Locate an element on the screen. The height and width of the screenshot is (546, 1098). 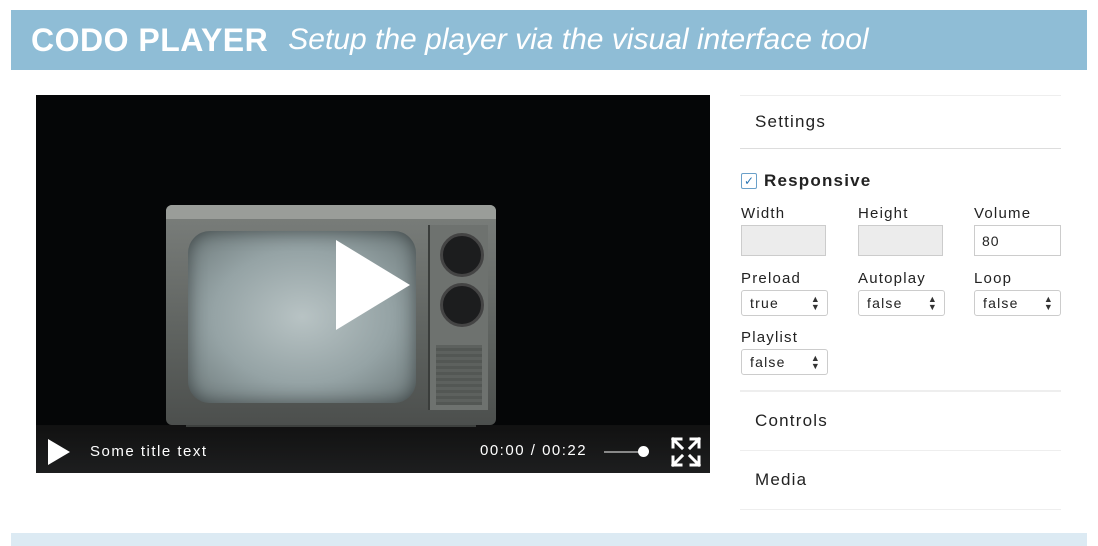
width-label: Width is located at coordinates (763, 213).